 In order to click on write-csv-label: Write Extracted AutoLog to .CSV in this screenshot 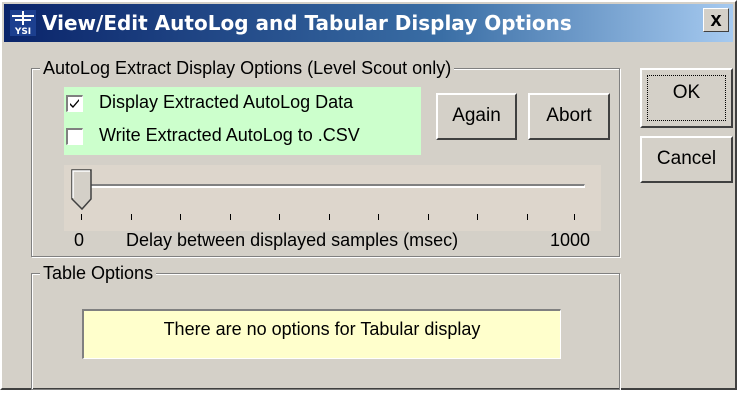, I will do `click(229, 135)`.